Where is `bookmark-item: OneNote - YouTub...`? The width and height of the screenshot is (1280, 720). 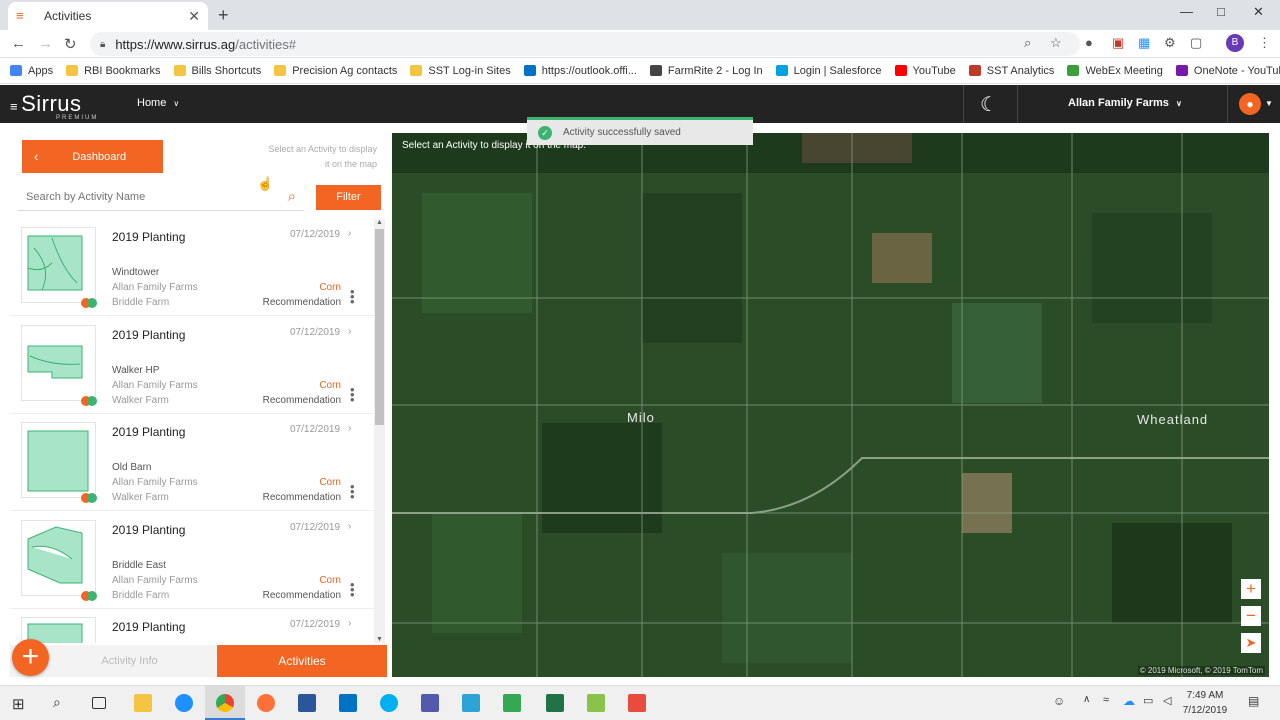 bookmark-item: OneNote - YouTub... is located at coordinates (1227, 71).